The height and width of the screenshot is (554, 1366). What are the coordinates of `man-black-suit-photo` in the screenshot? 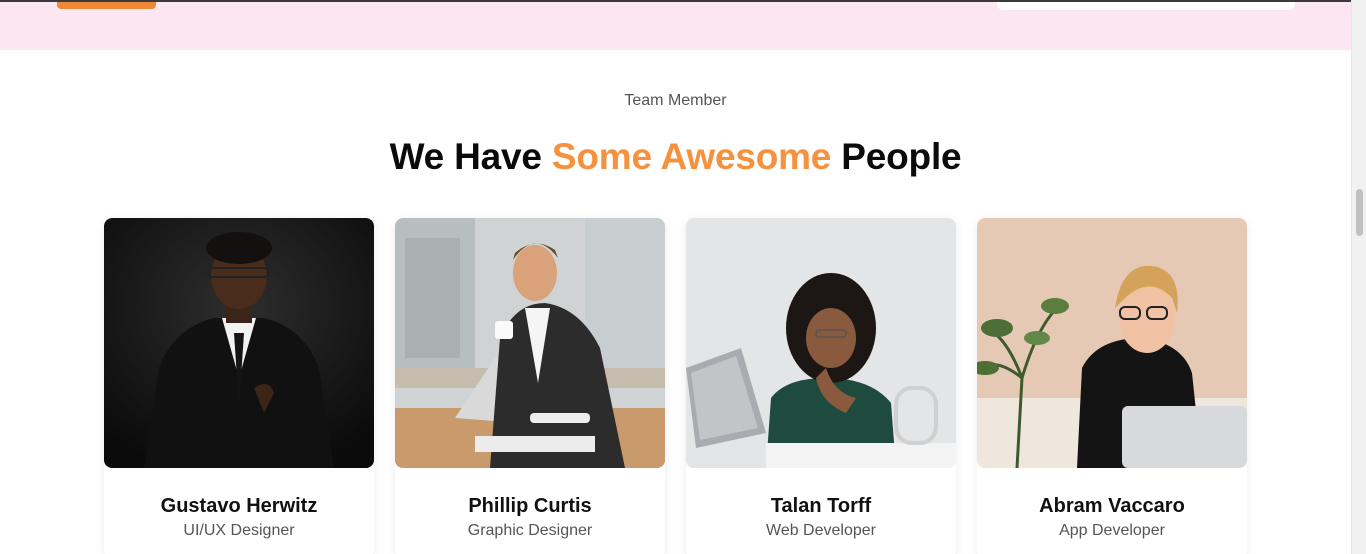 It's located at (239, 343).